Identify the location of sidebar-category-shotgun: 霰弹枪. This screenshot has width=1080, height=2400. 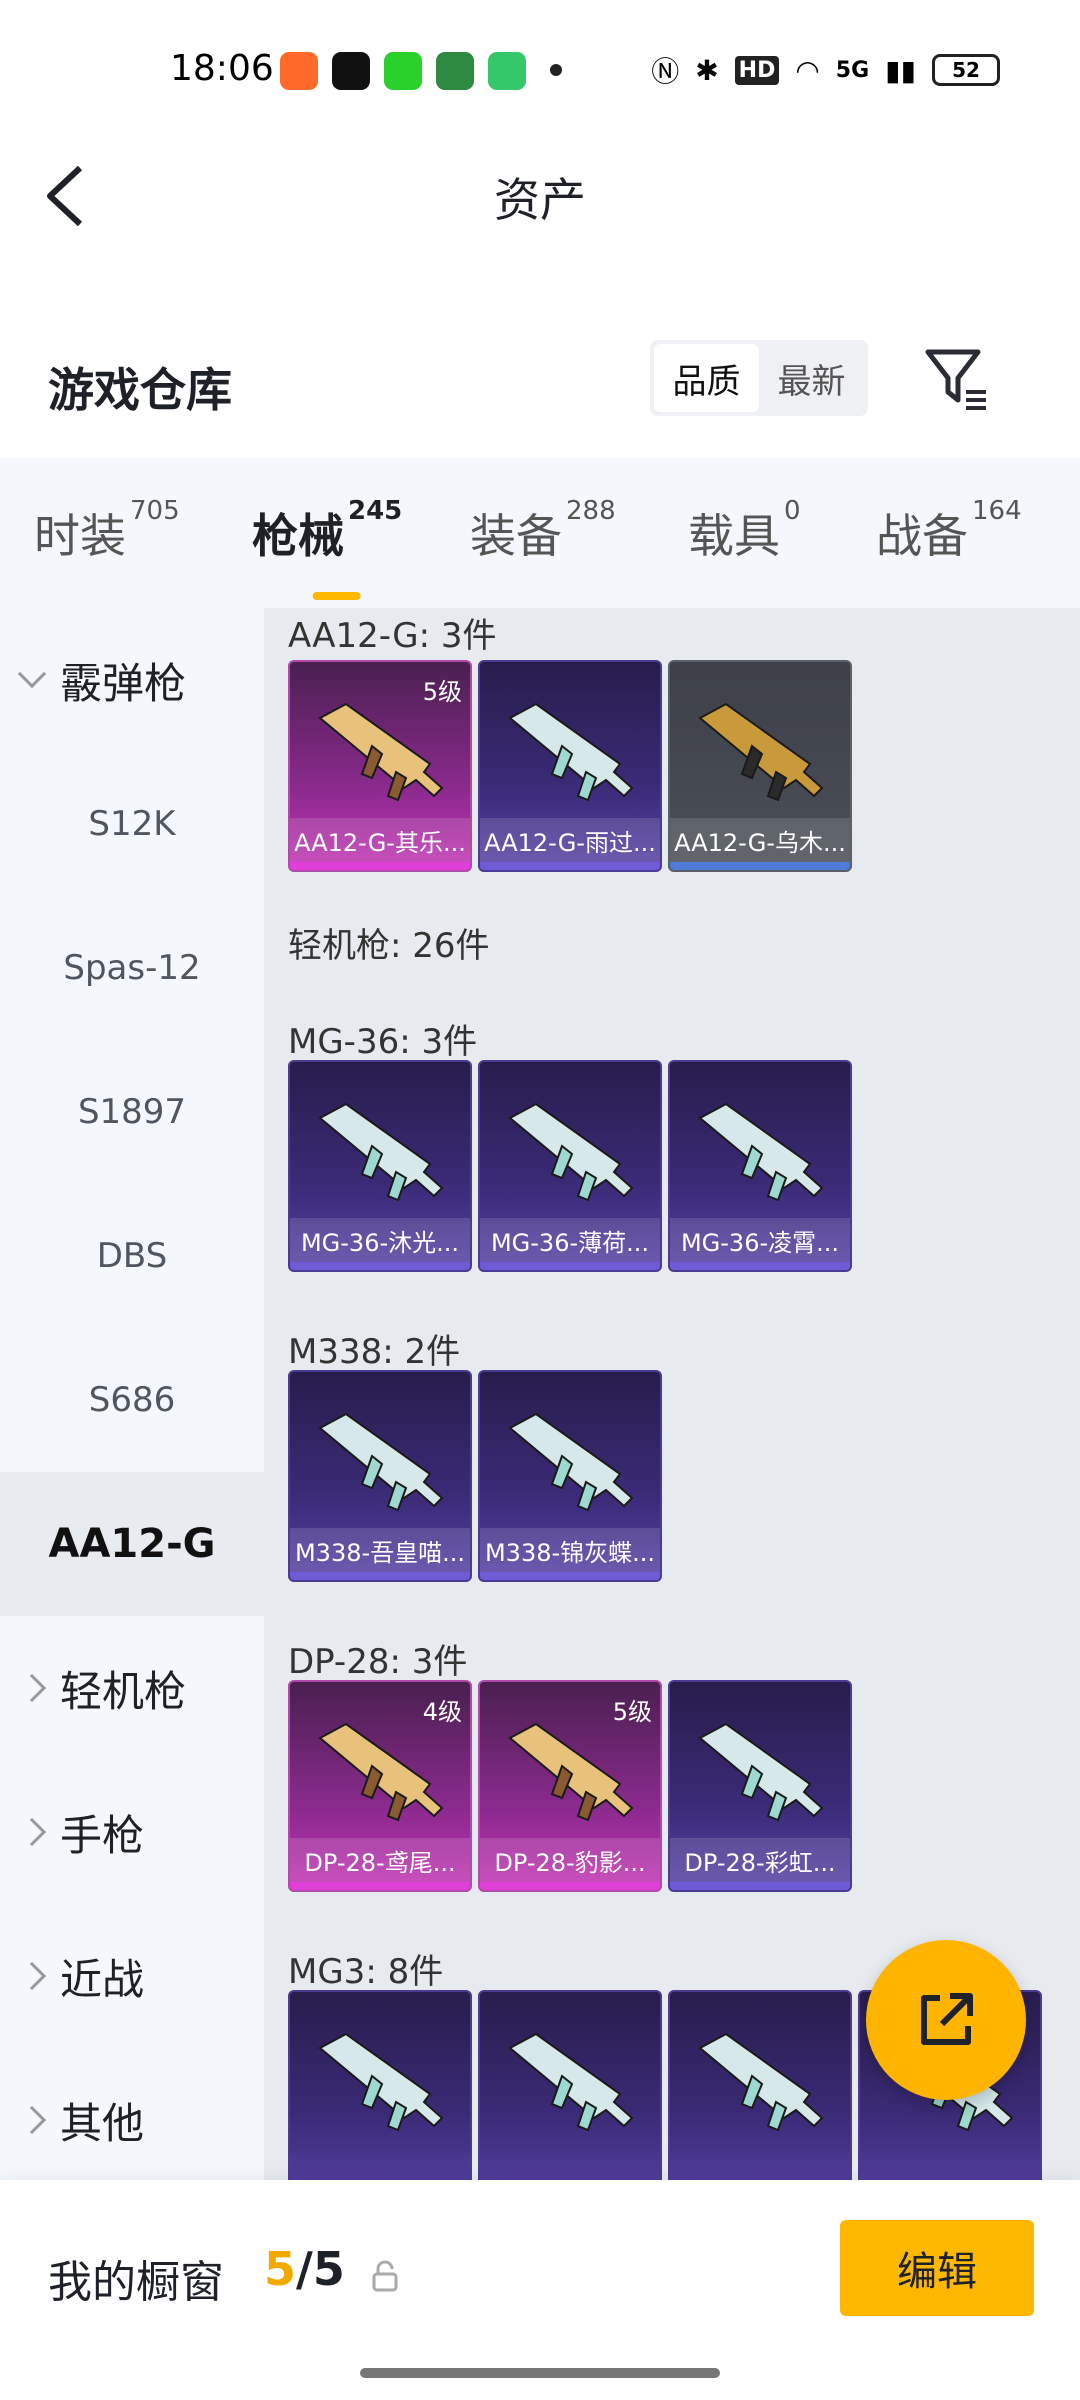
(132, 680).